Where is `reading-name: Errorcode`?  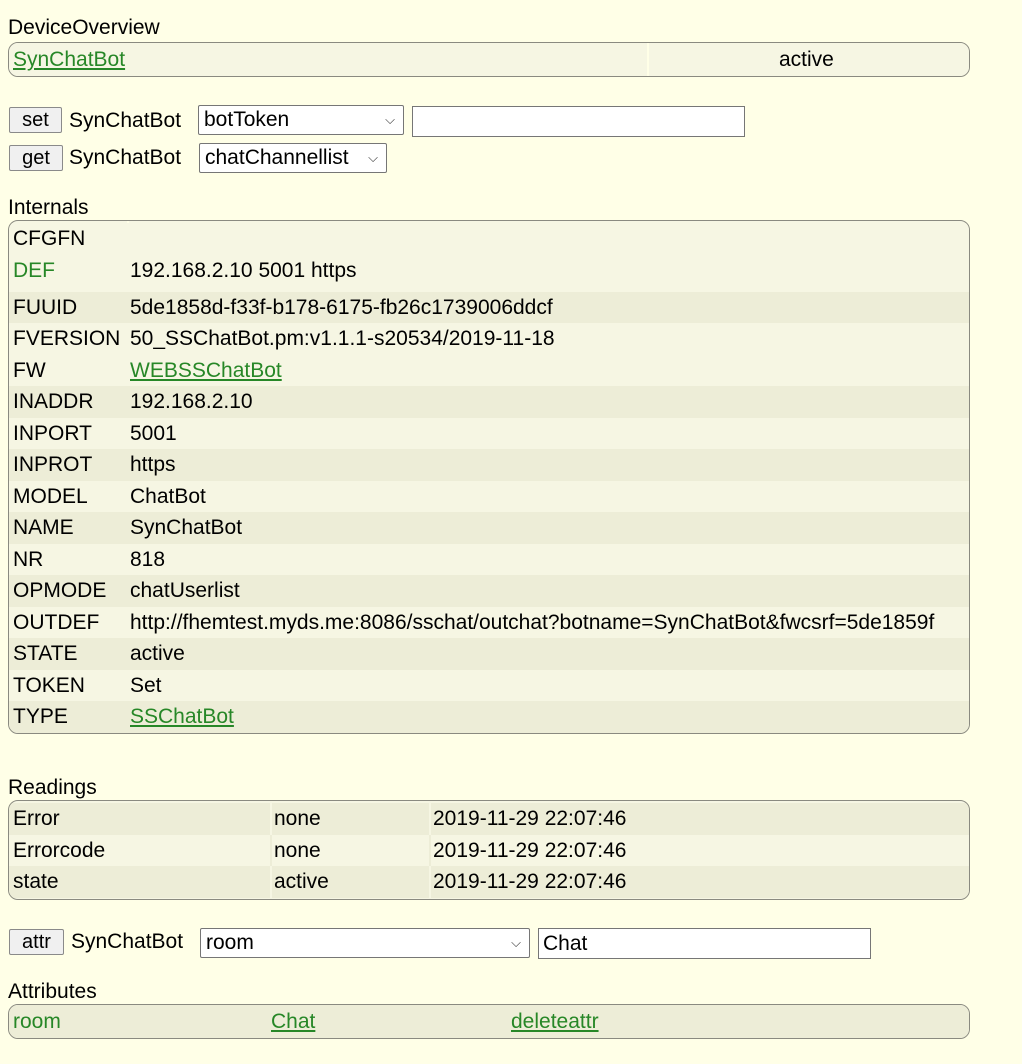 reading-name: Errorcode is located at coordinates (59, 850).